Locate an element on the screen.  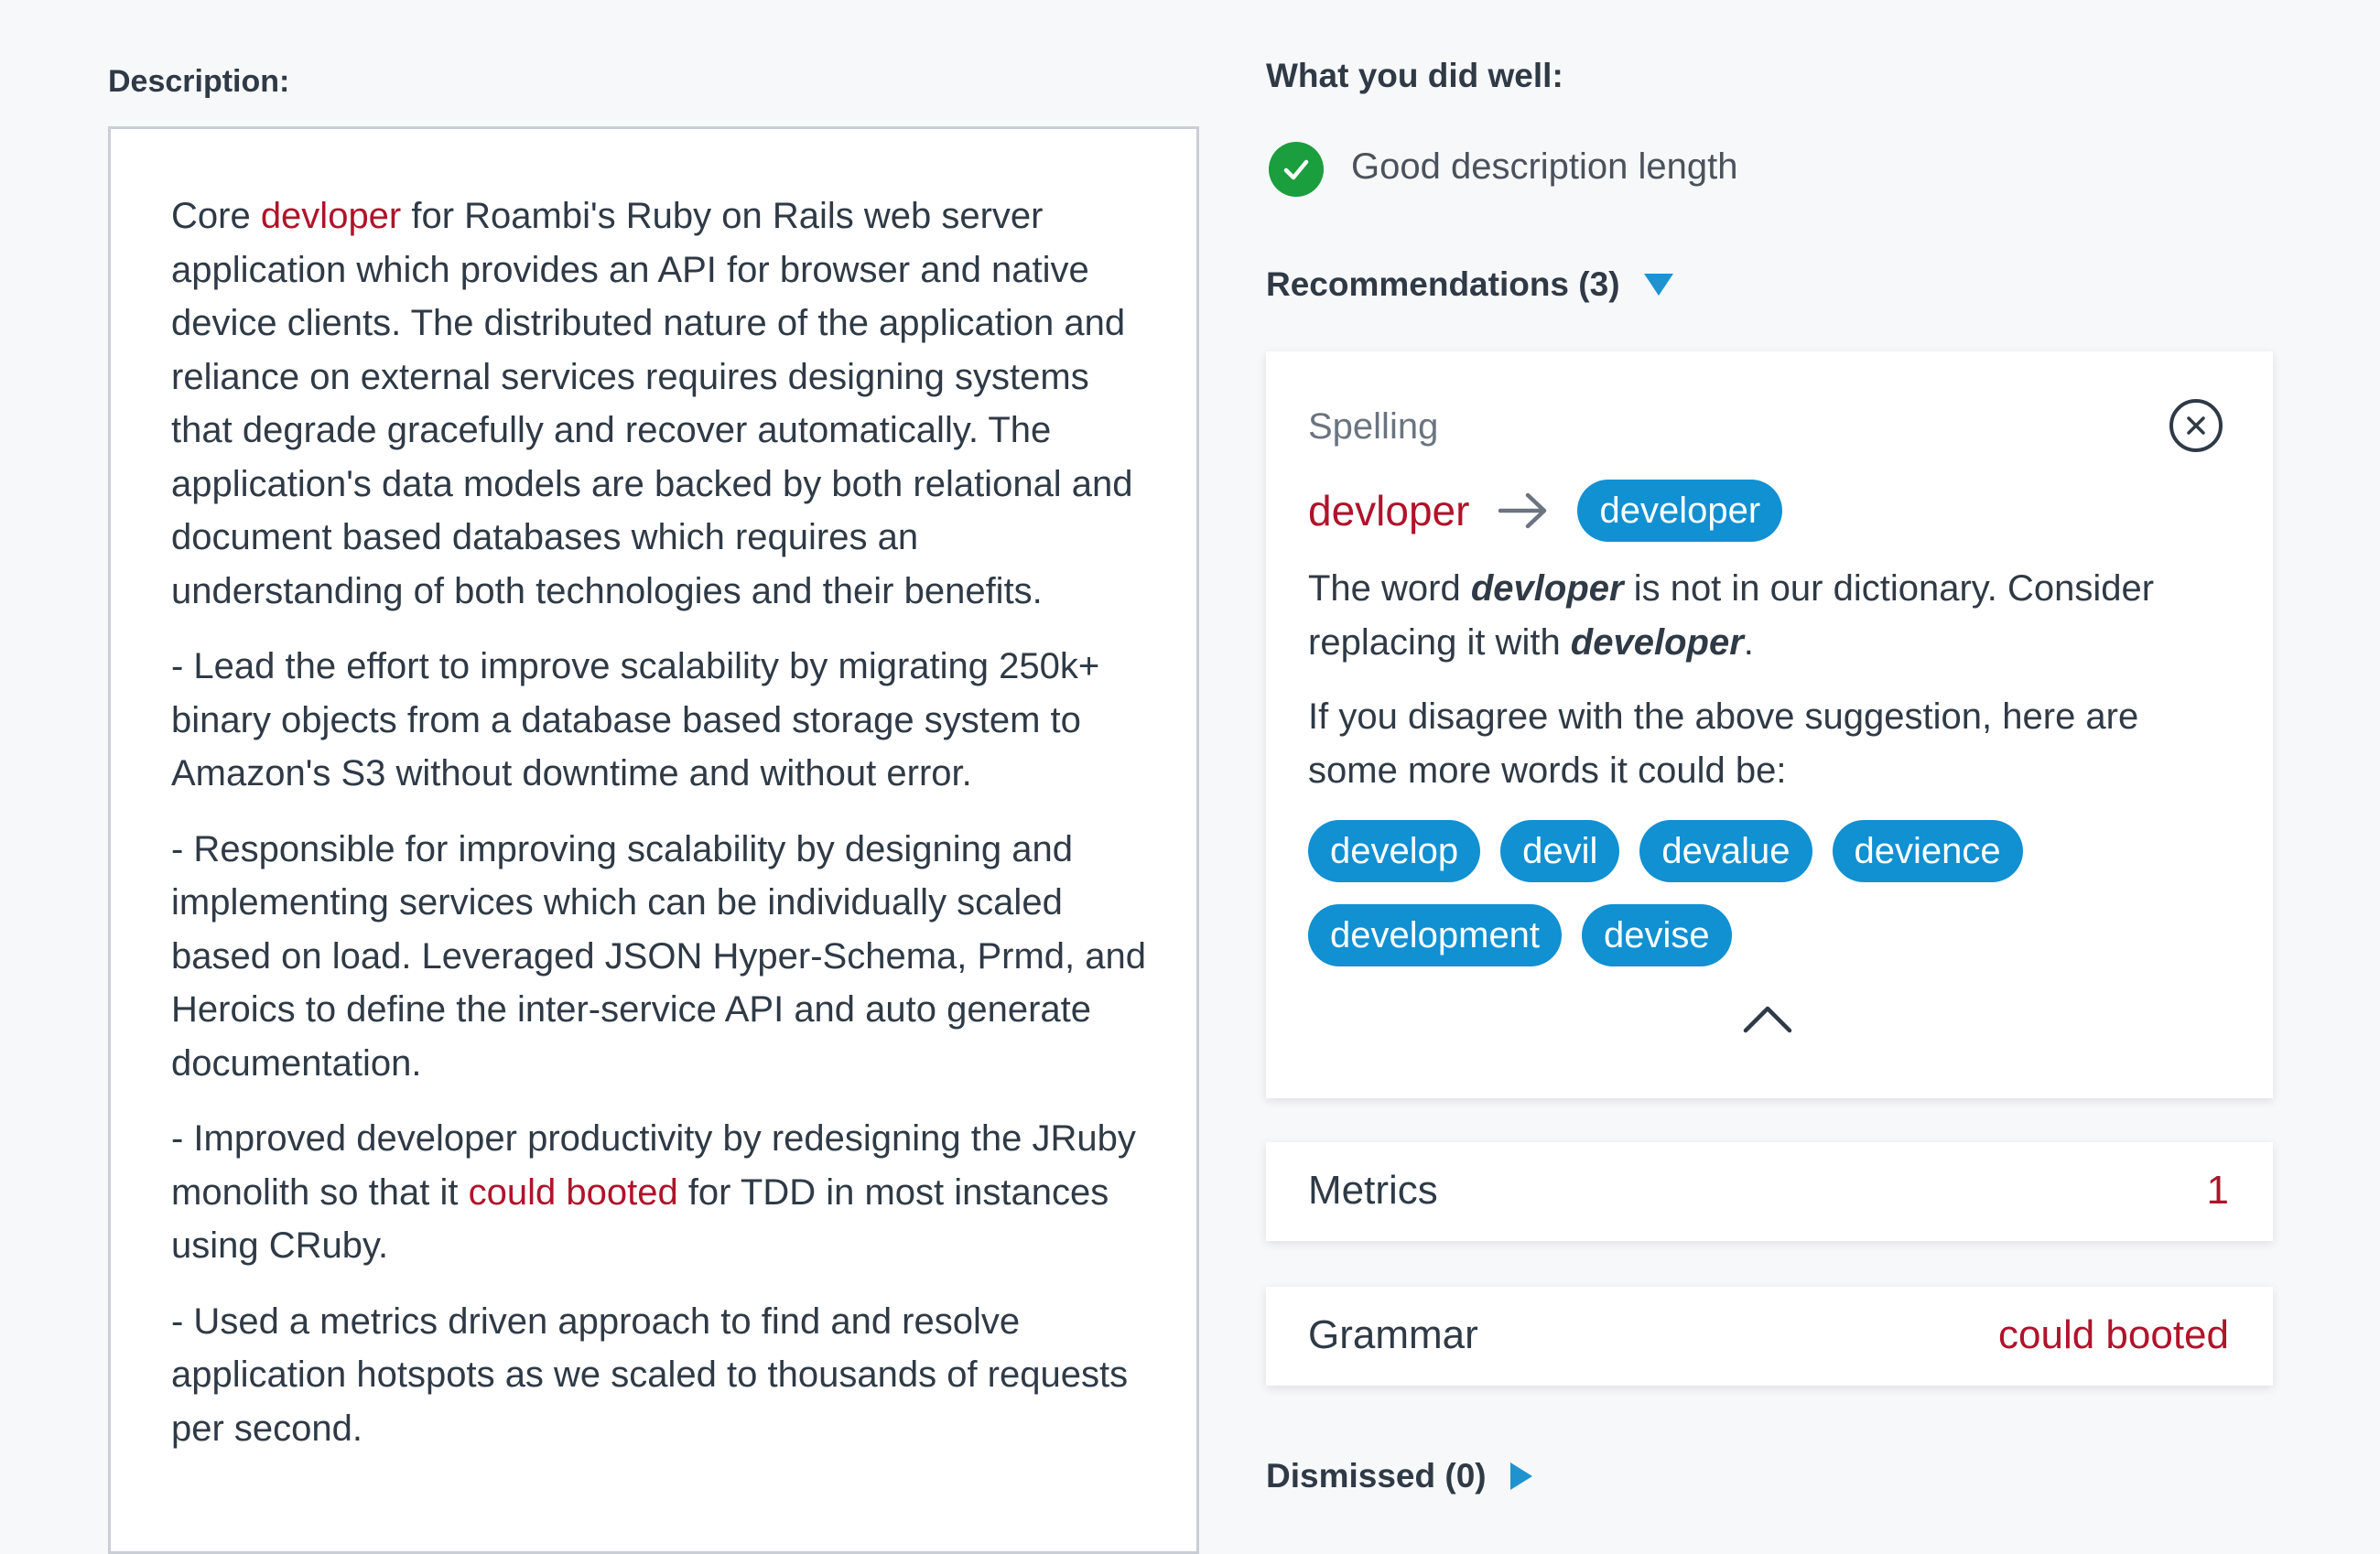
dismissed-label: Dismissed (0) is located at coordinates (1376, 1476).